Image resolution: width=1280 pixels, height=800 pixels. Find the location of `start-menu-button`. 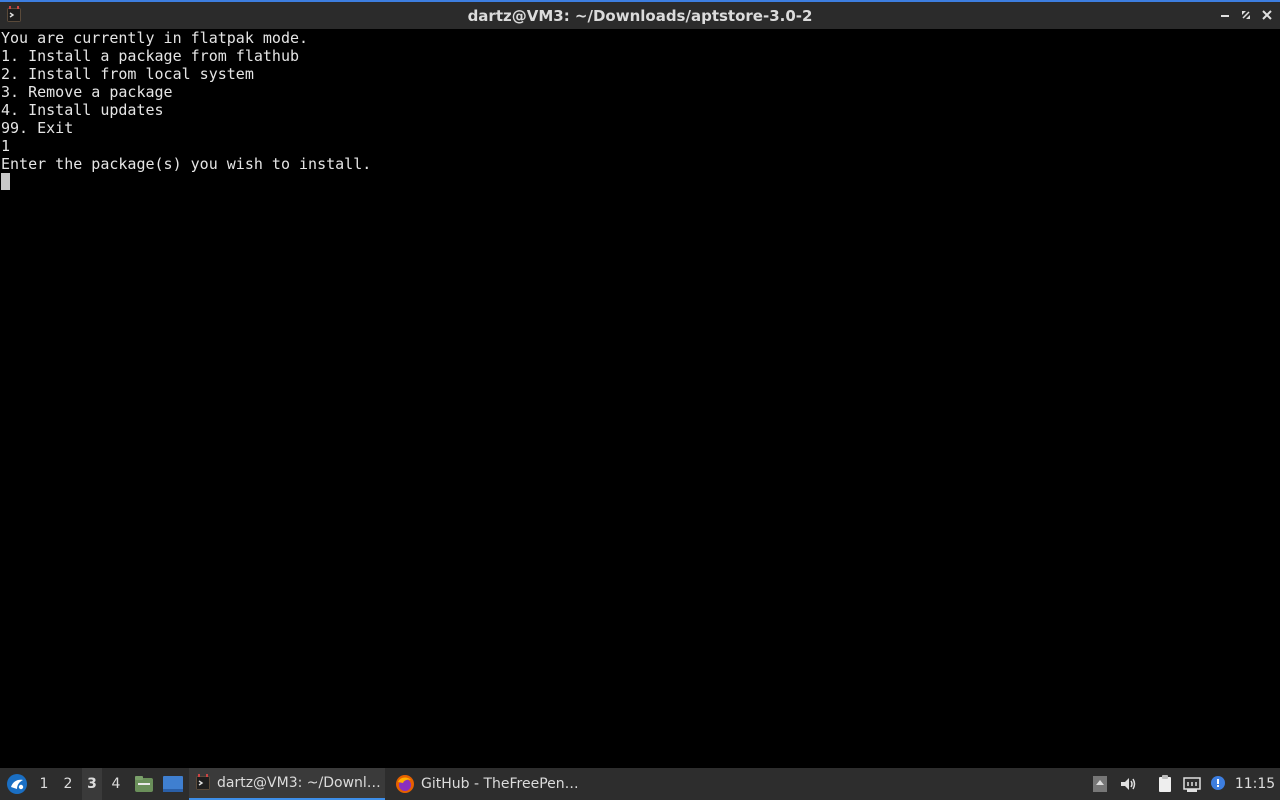

start-menu-button is located at coordinates (17, 784).